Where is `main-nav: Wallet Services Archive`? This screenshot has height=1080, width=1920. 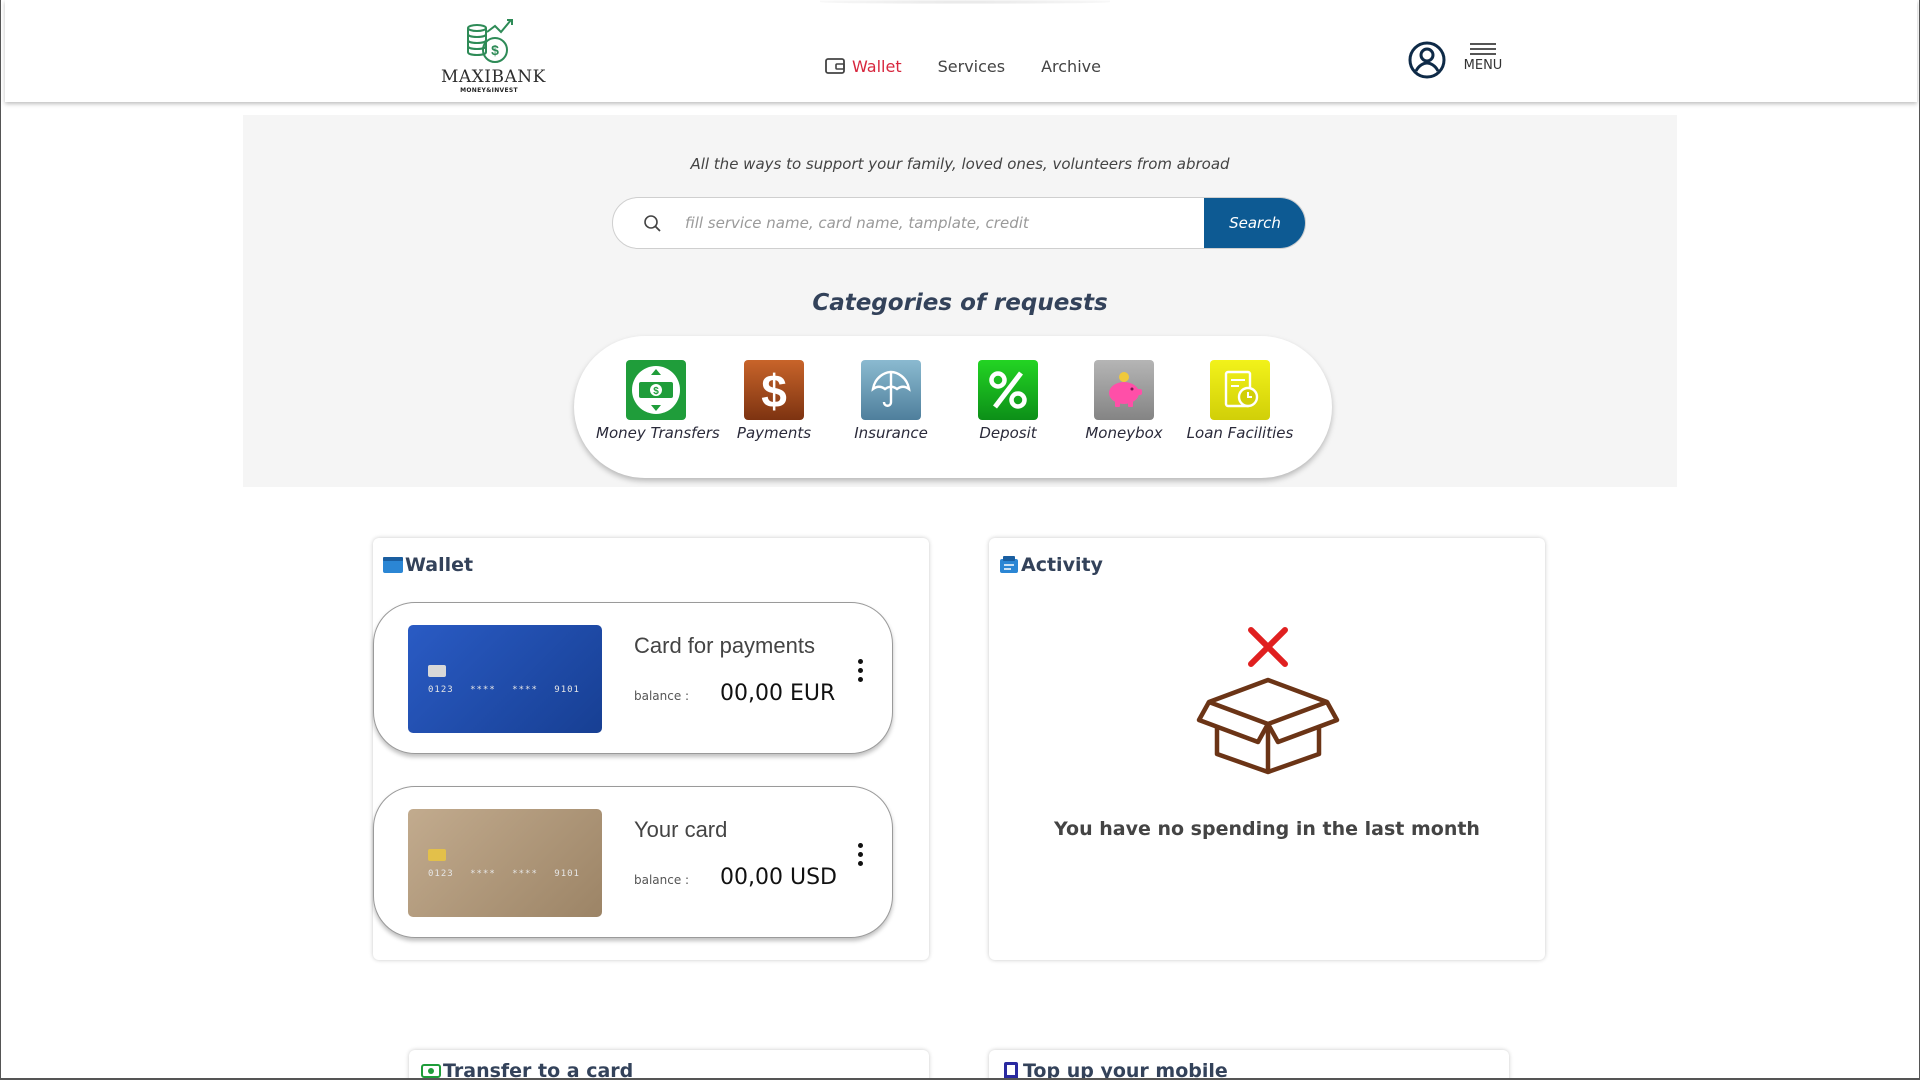
main-nav: Wallet Services Archive is located at coordinates (981, 66).